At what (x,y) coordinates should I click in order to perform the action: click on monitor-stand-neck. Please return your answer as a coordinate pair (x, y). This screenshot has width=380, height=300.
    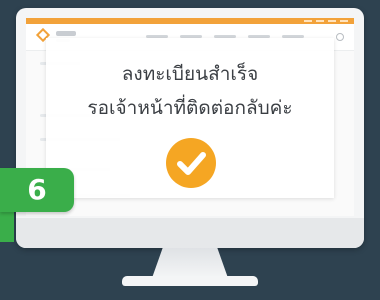
    Looking at the image, I should click on (190, 263).